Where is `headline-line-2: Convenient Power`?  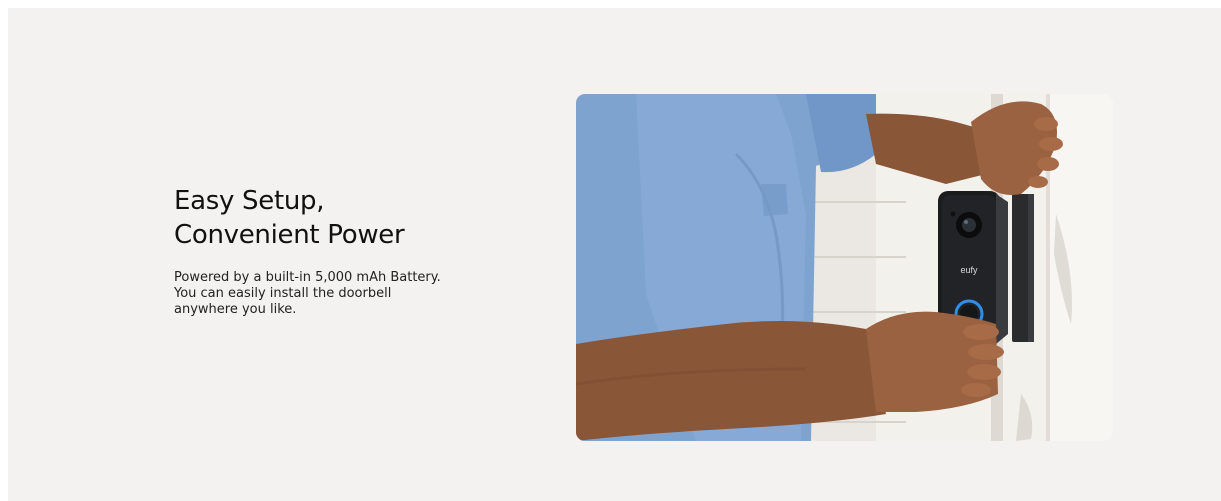
headline-line-2: Convenient Power is located at coordinates (289, 235).